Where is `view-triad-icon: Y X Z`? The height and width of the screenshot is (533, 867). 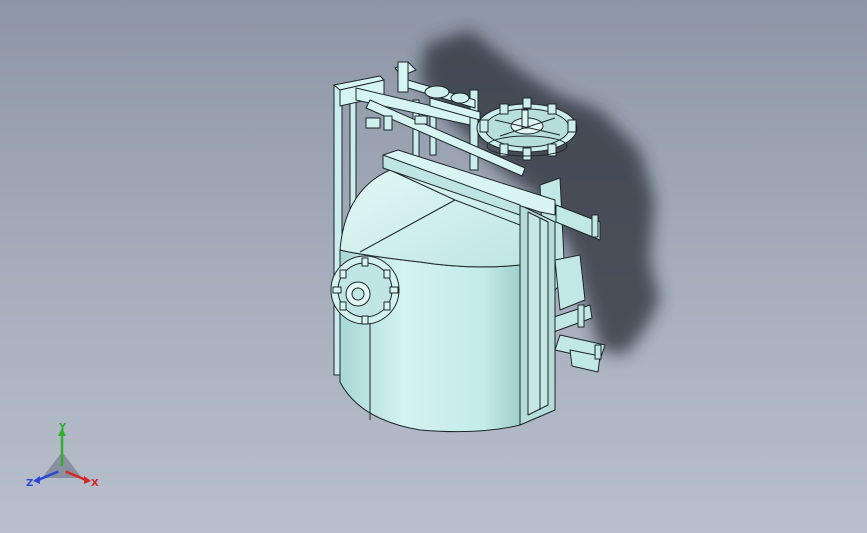 view-triad-icon: Y X Z is located at coordinates (62, 455).